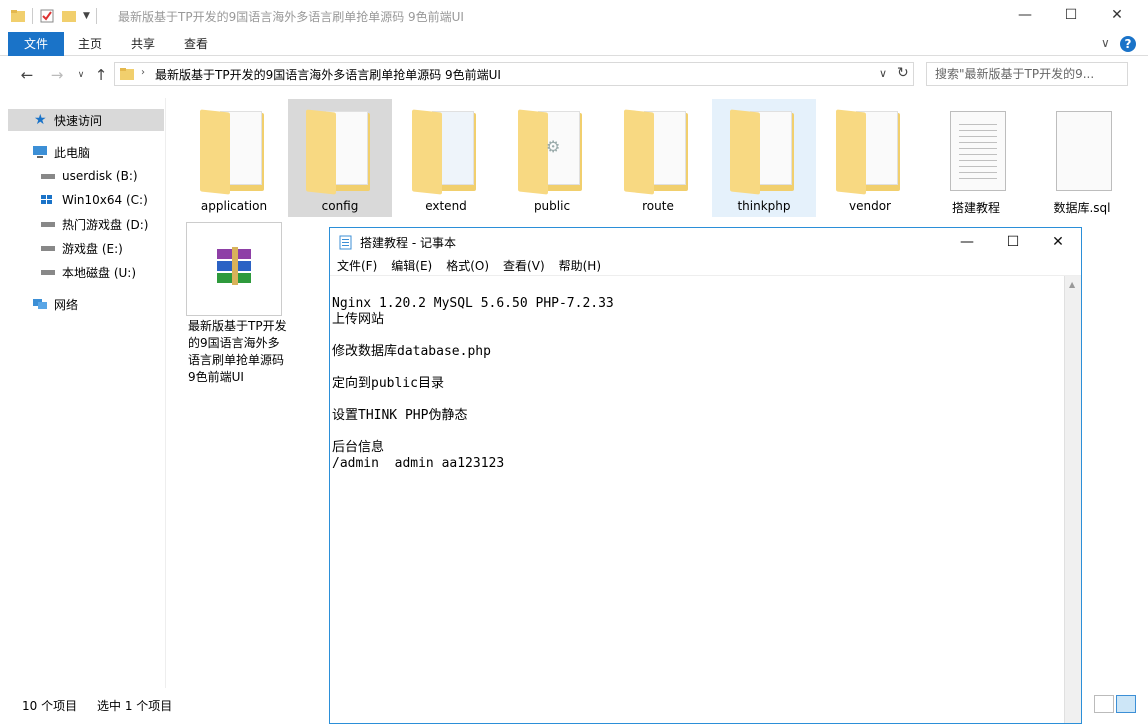 This screenshot has width=1148, height=724. What do you see at coordinates (55, 304) in the screenshot?
I see `nav-network: 网络` at bounding box center [55, 304].